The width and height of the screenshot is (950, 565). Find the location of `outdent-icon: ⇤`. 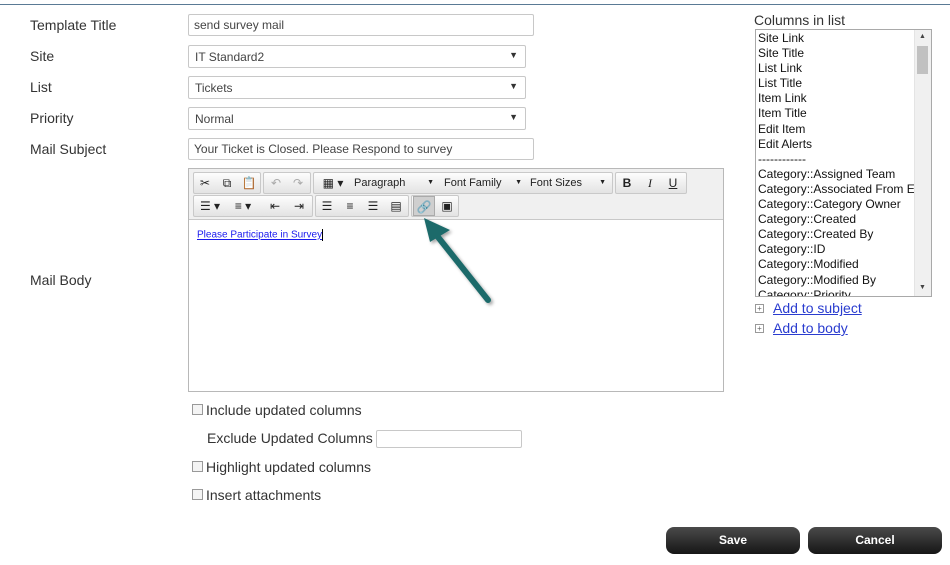

outdent-icon: ⇤ is located at coordinates (275, 206).